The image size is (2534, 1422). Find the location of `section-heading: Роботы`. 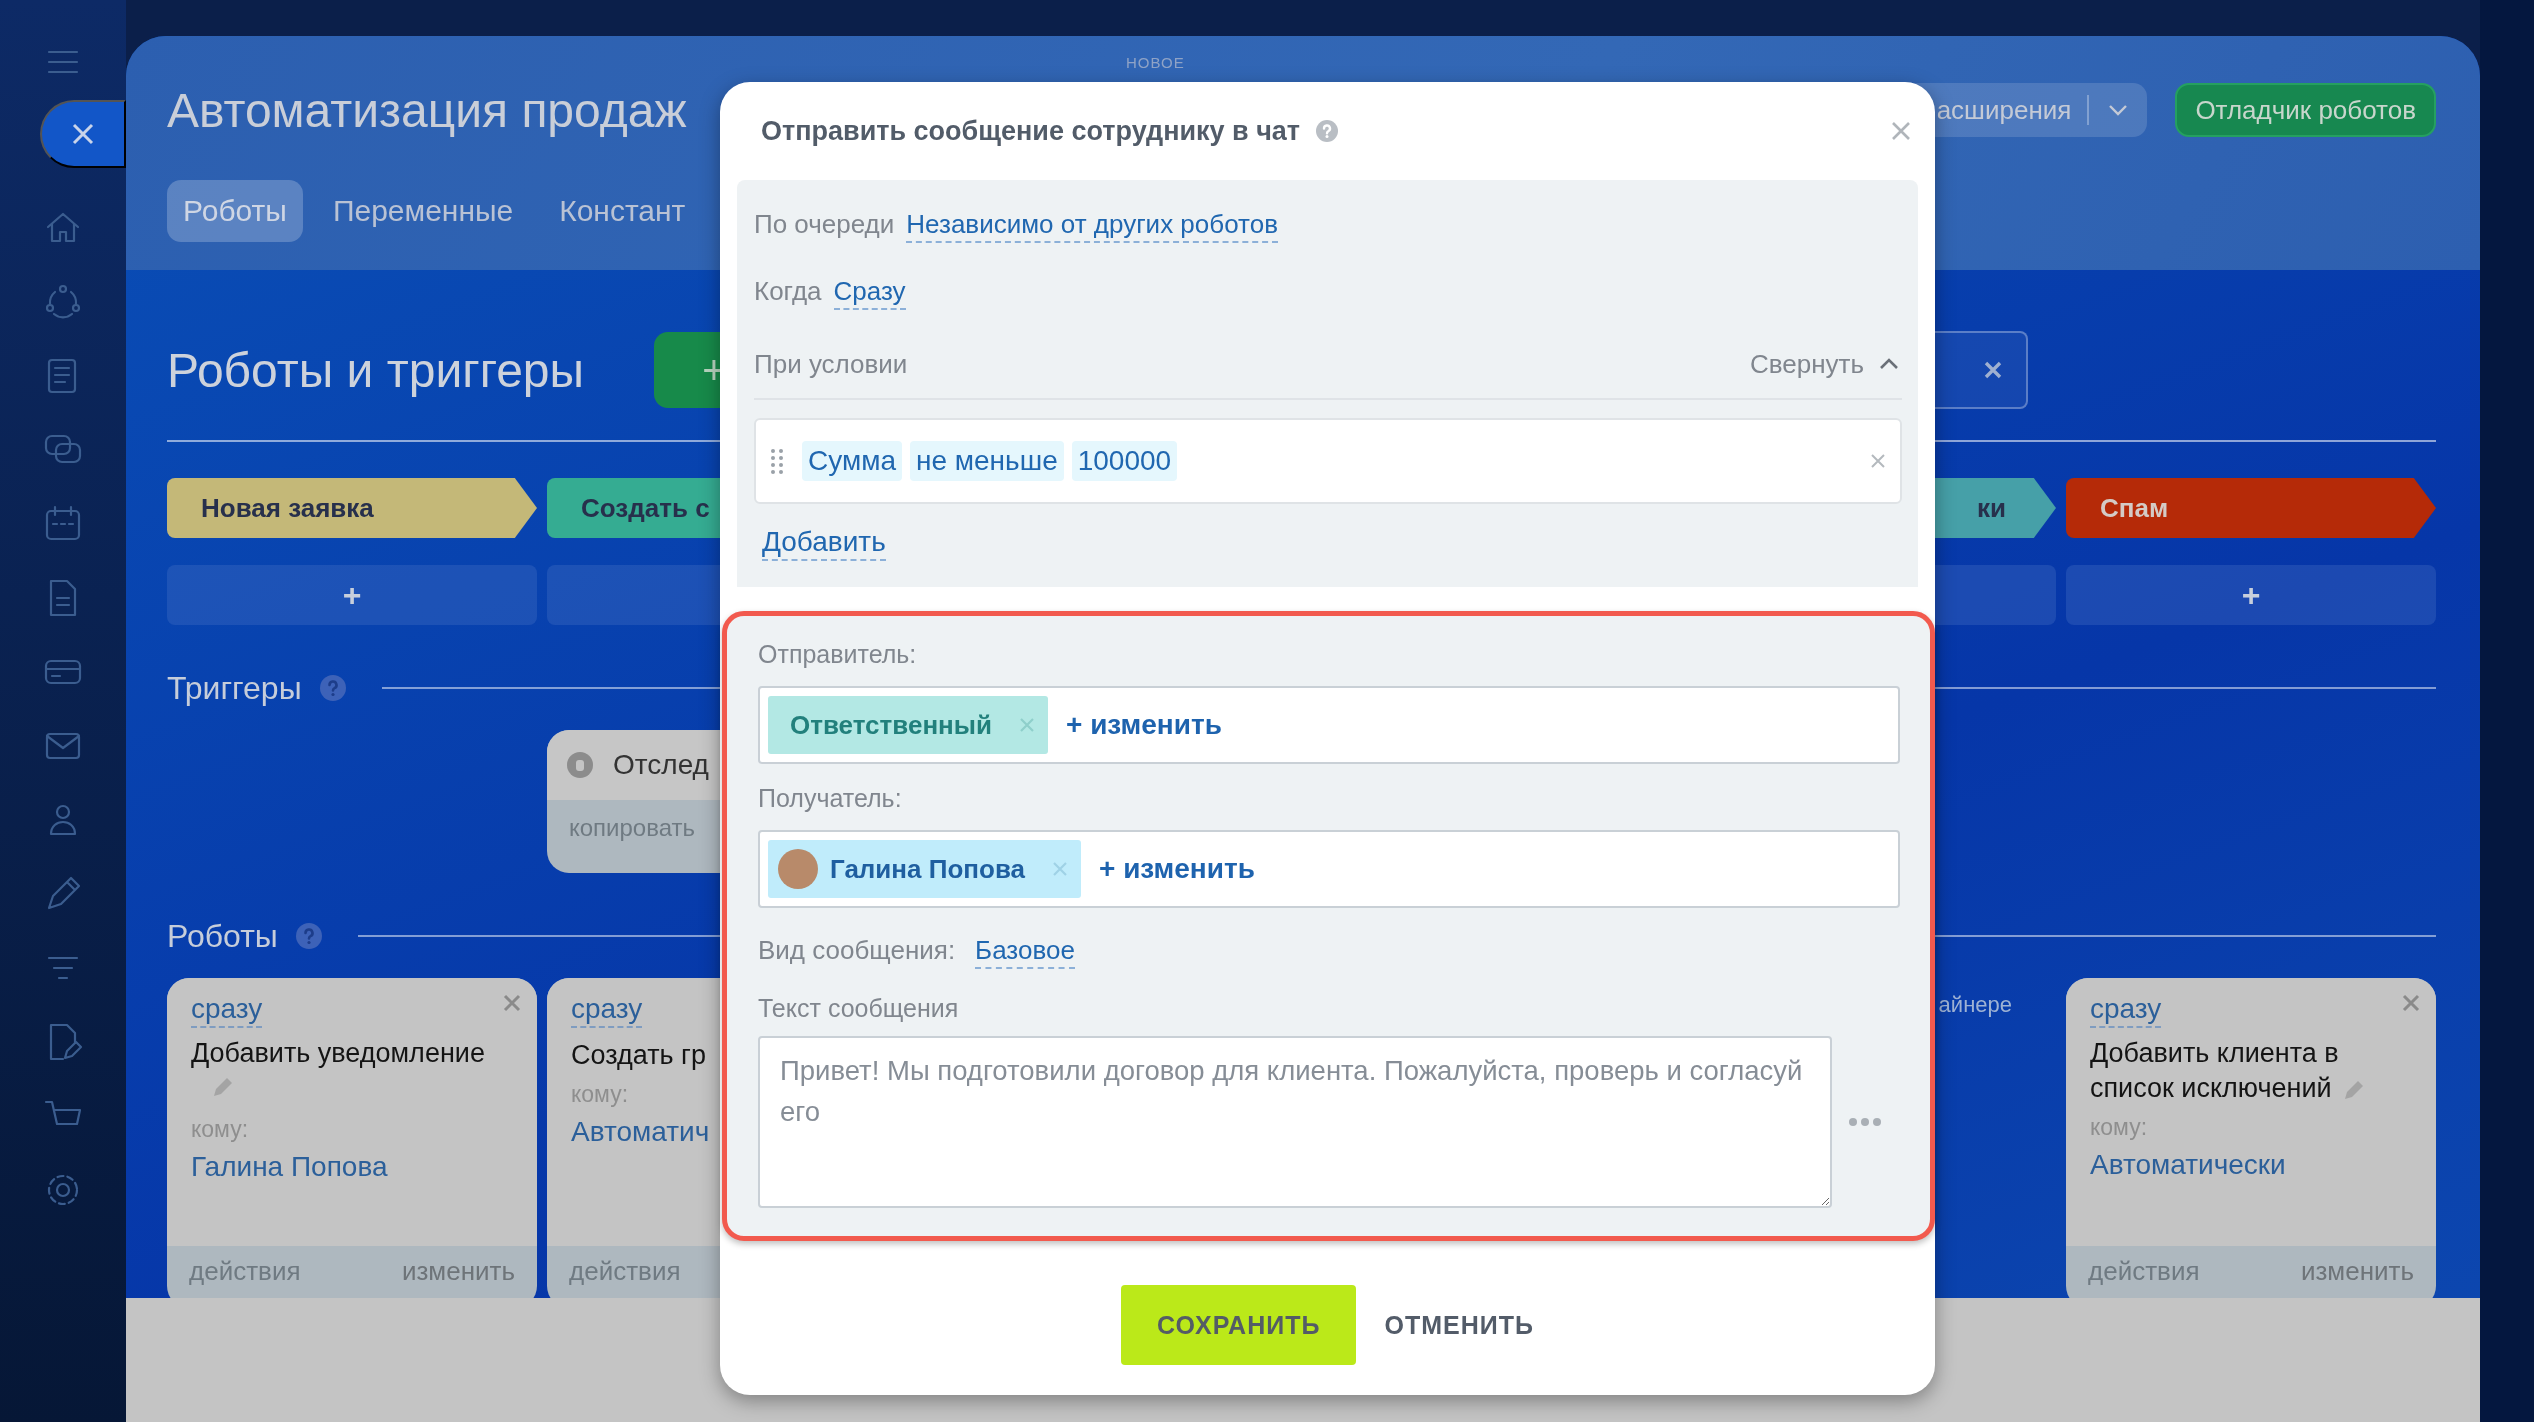

section-heading: Роботы is located at coordinates (222, 936).